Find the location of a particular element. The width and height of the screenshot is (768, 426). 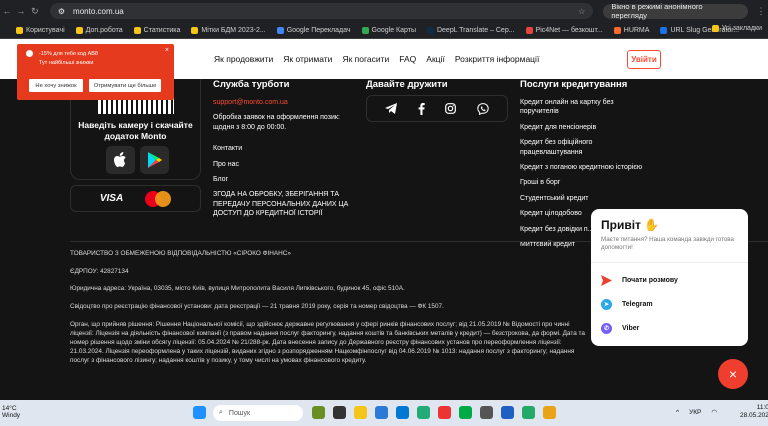

instagram-icon is located at coordinates (451, 108).